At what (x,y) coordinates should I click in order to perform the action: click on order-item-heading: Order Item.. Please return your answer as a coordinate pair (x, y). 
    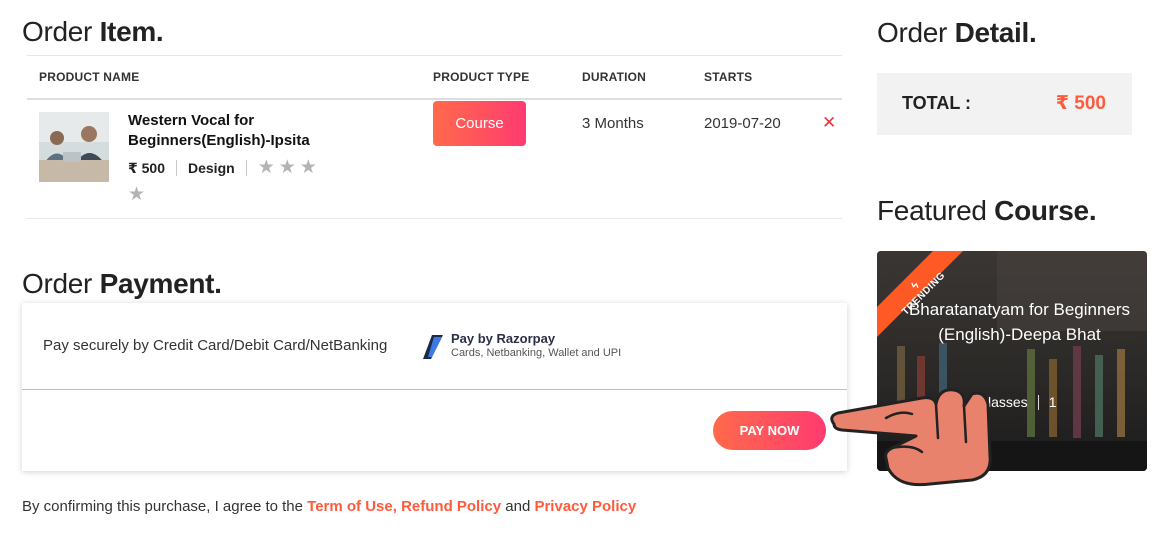
    Looking at the image, I should click on (93, 31).